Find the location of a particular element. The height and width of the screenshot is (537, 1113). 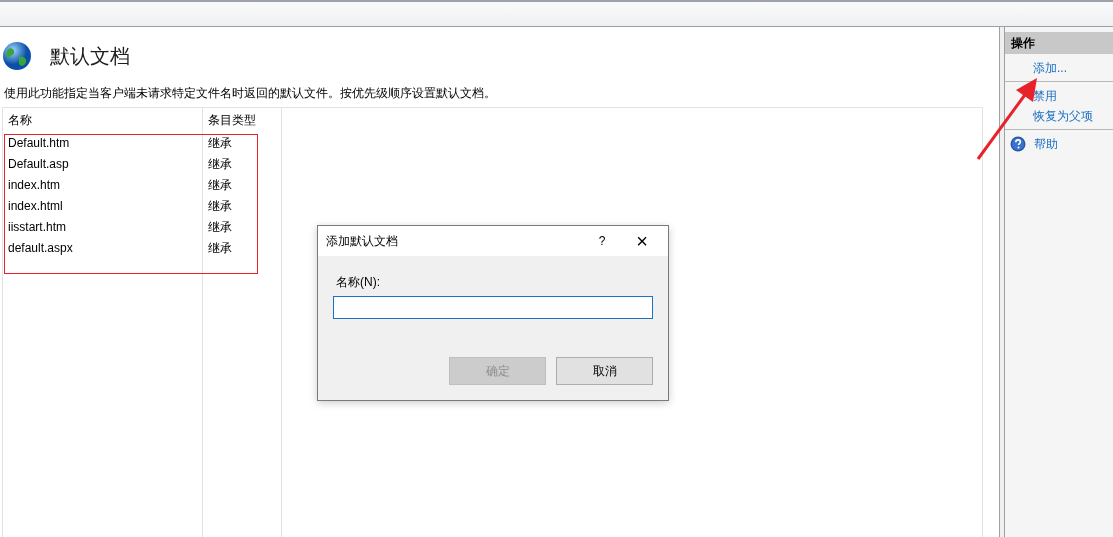

field-label: 名称(N): is located at coordinates (358, 282).